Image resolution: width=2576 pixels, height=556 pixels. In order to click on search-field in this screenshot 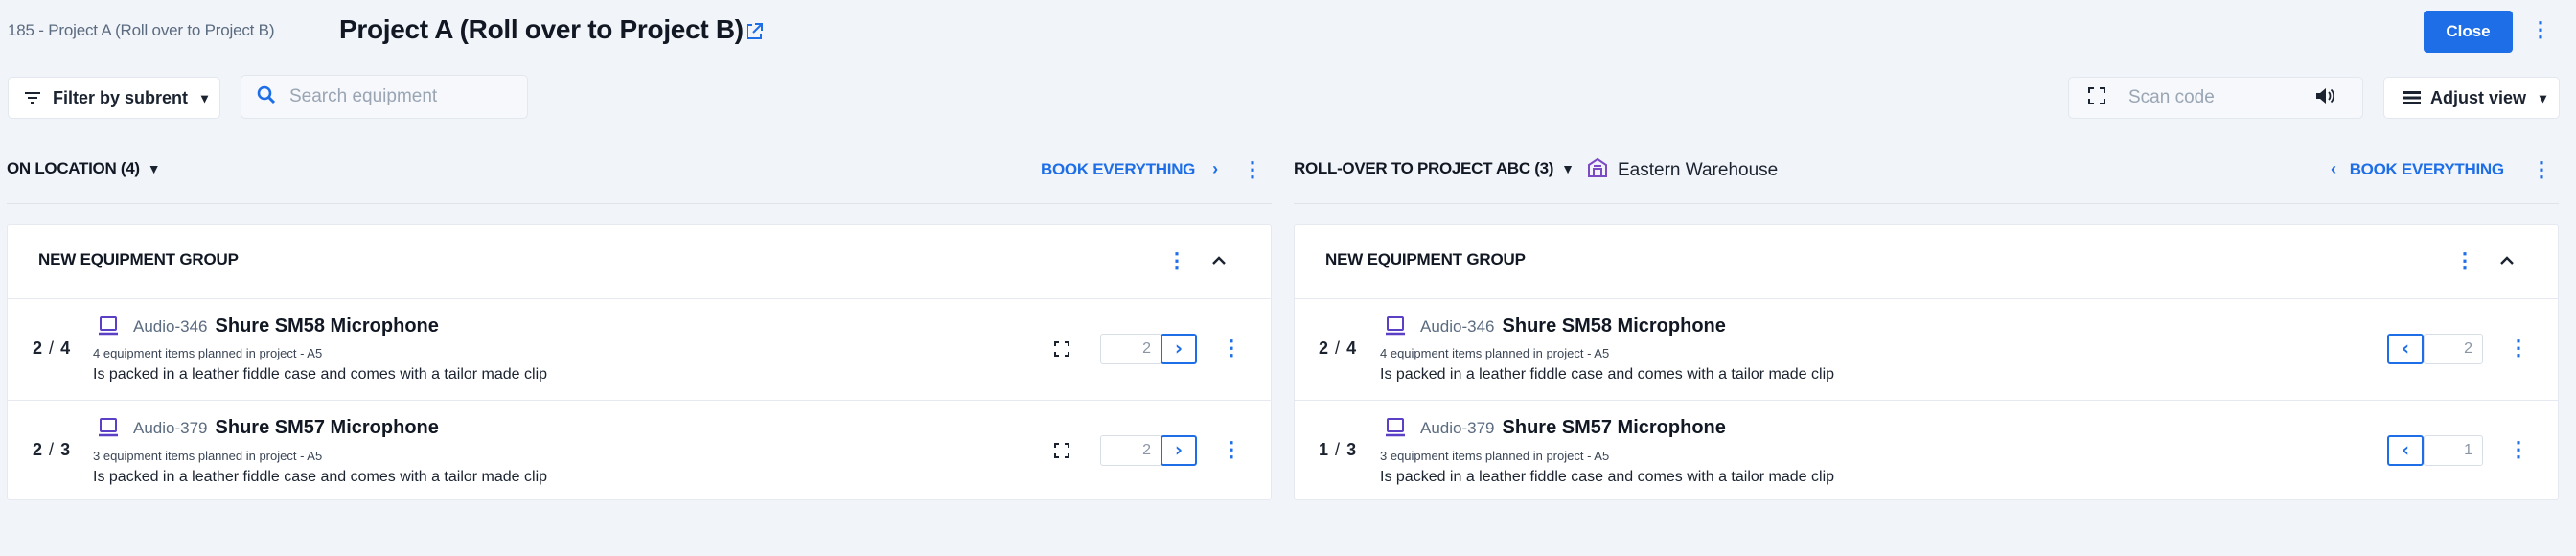, I will do `click(384, 97)`.